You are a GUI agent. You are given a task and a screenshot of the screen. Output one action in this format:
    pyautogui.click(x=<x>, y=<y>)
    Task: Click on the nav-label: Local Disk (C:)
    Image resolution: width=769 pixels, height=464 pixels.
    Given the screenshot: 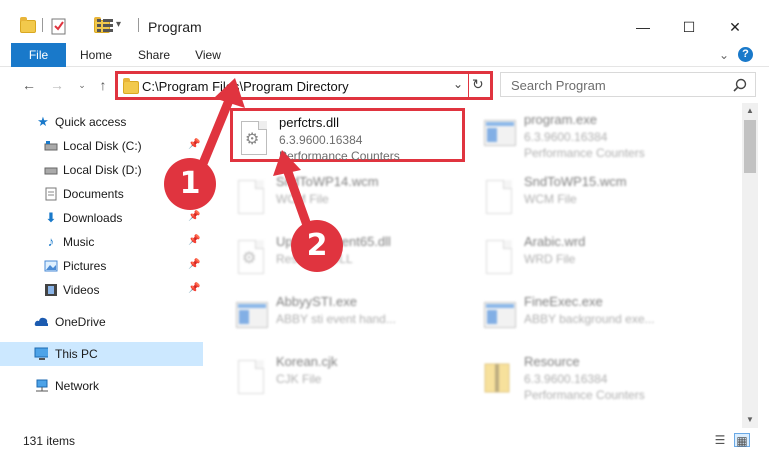 What is the action you would take?
    pyautogui.click(x=102, y=146)
    